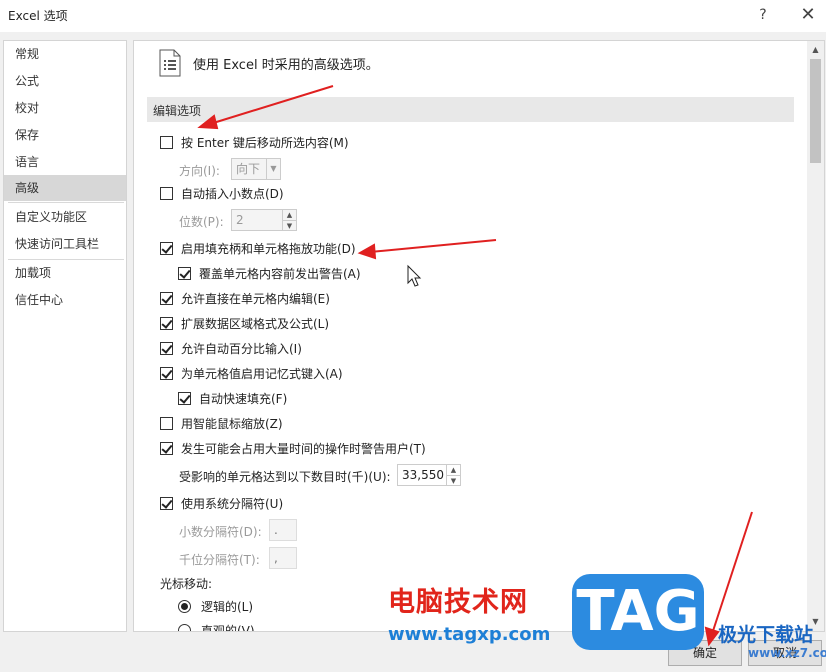 Image resolution: width=826 pixels, height=672 pixels. Describe the element at coordinates (248, 169) in the screenshot. I see `direction-value: 向下` at that location.